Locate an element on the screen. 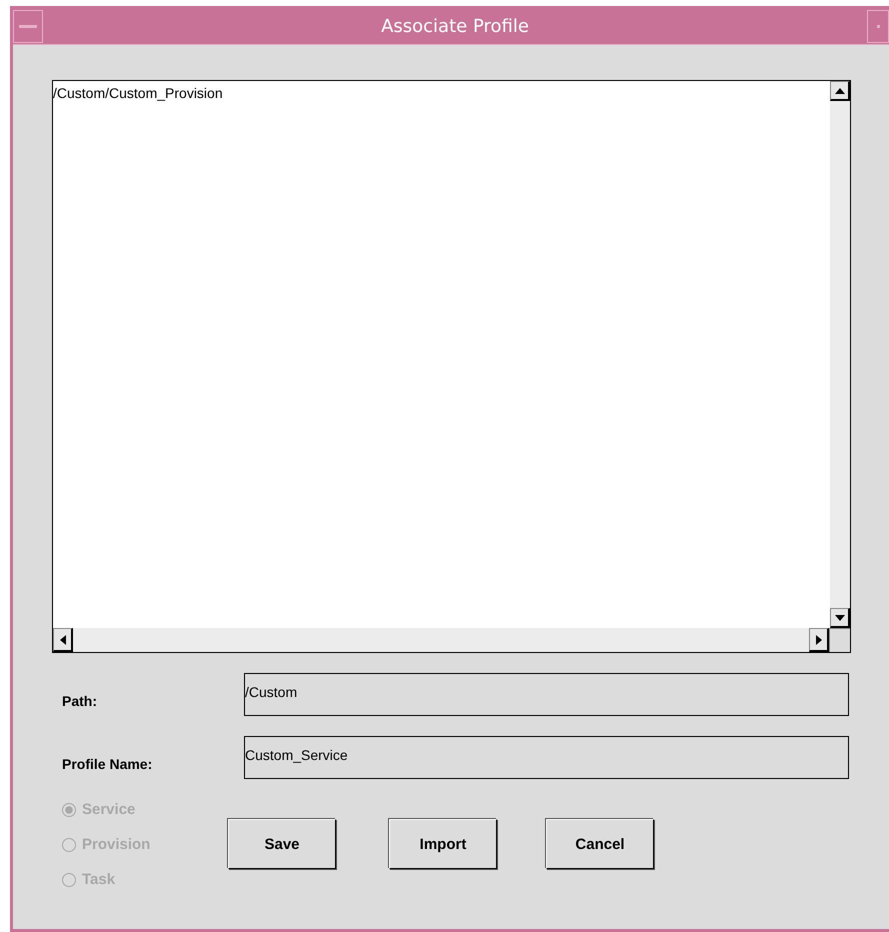 Image resolution: width=889 pixels, height=932 pixels. vertical-scrollbar is located at coordinates (840, 354).